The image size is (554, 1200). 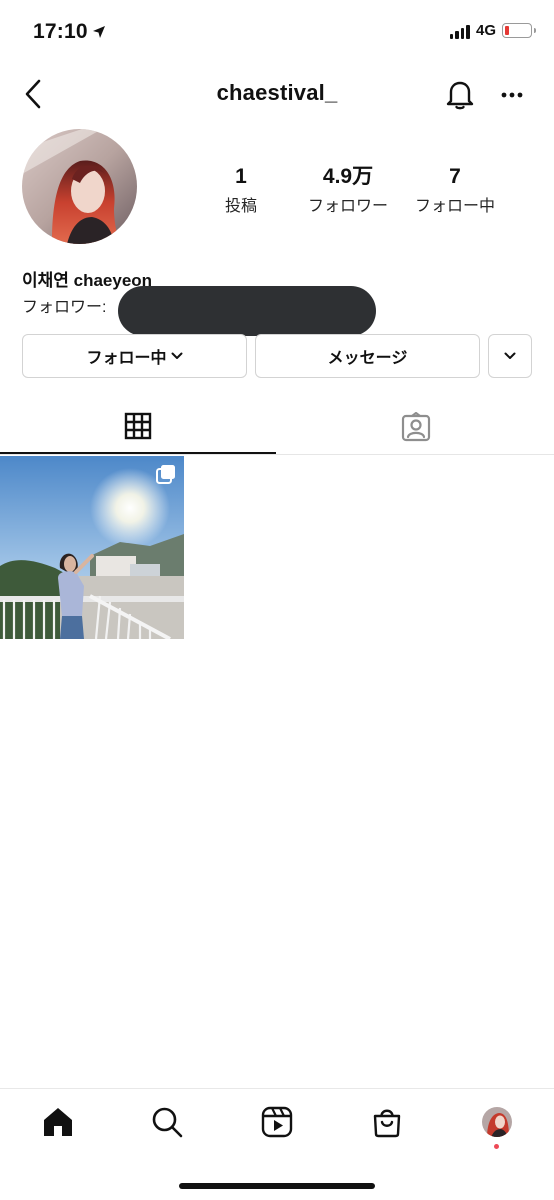 I want to click on stat-value: 4.9万, so click(x=348, y=176).